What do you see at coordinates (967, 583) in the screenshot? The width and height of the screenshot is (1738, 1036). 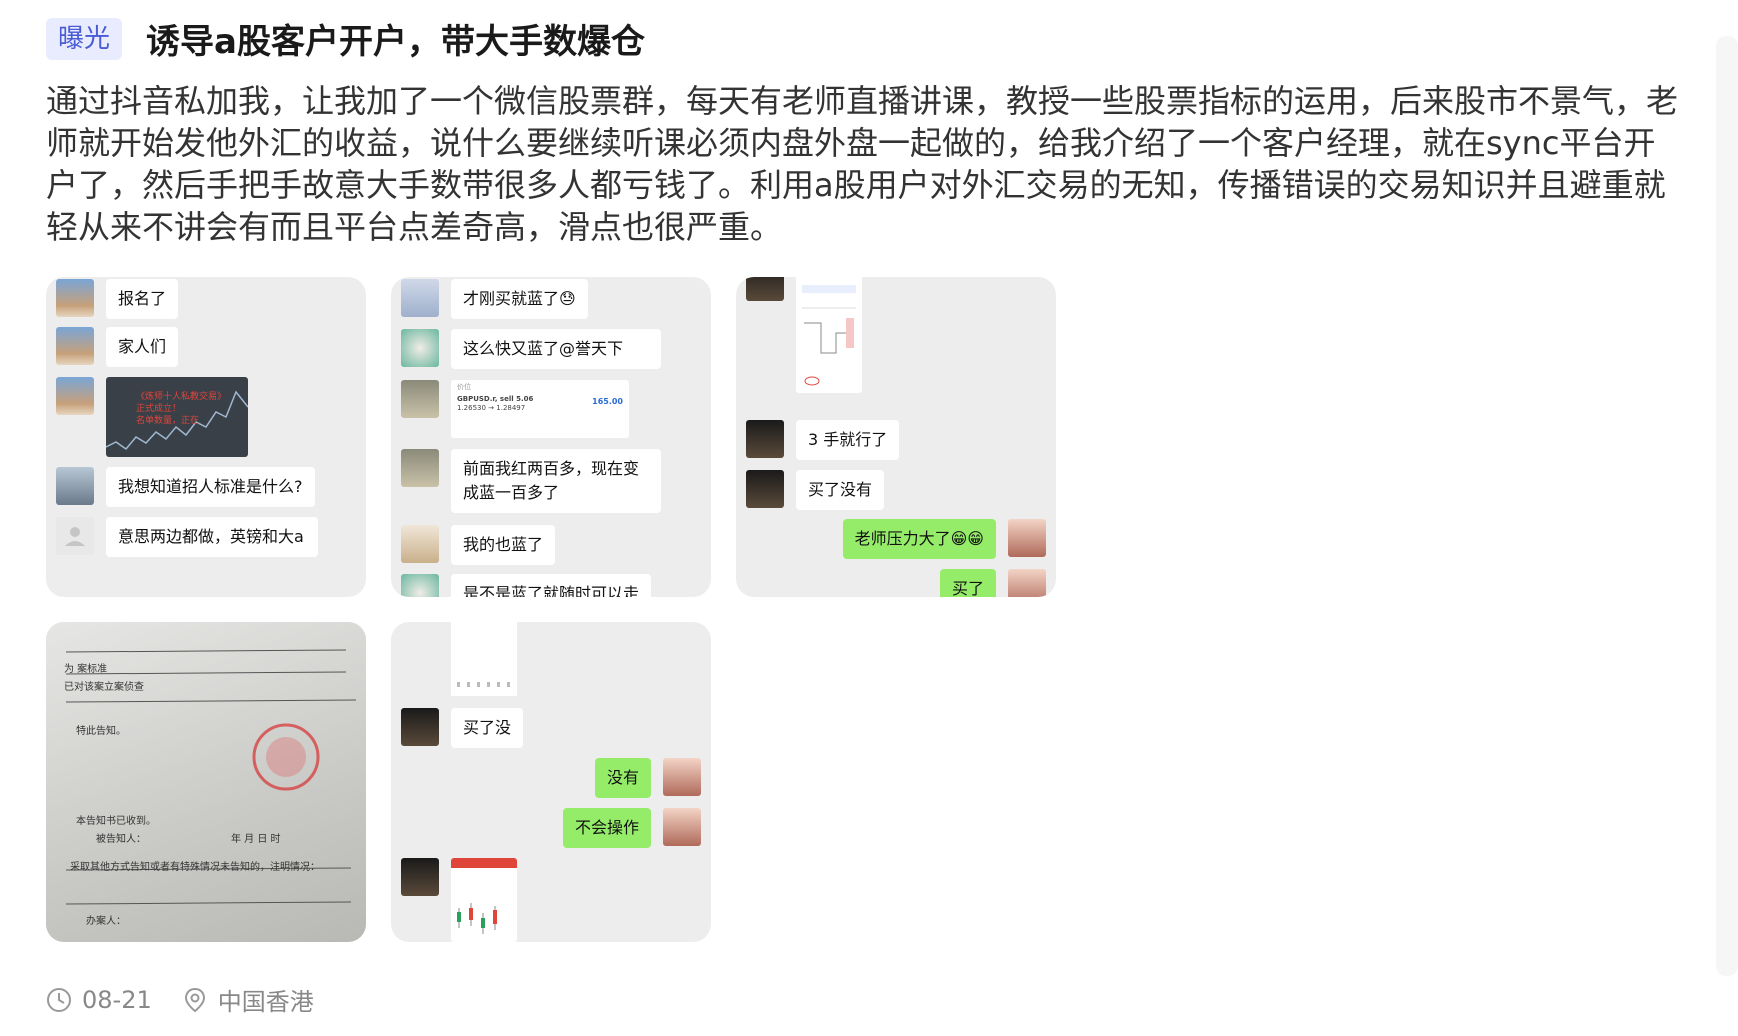 I see `chat-bubble: 买了` at bounding box center [967, 583].